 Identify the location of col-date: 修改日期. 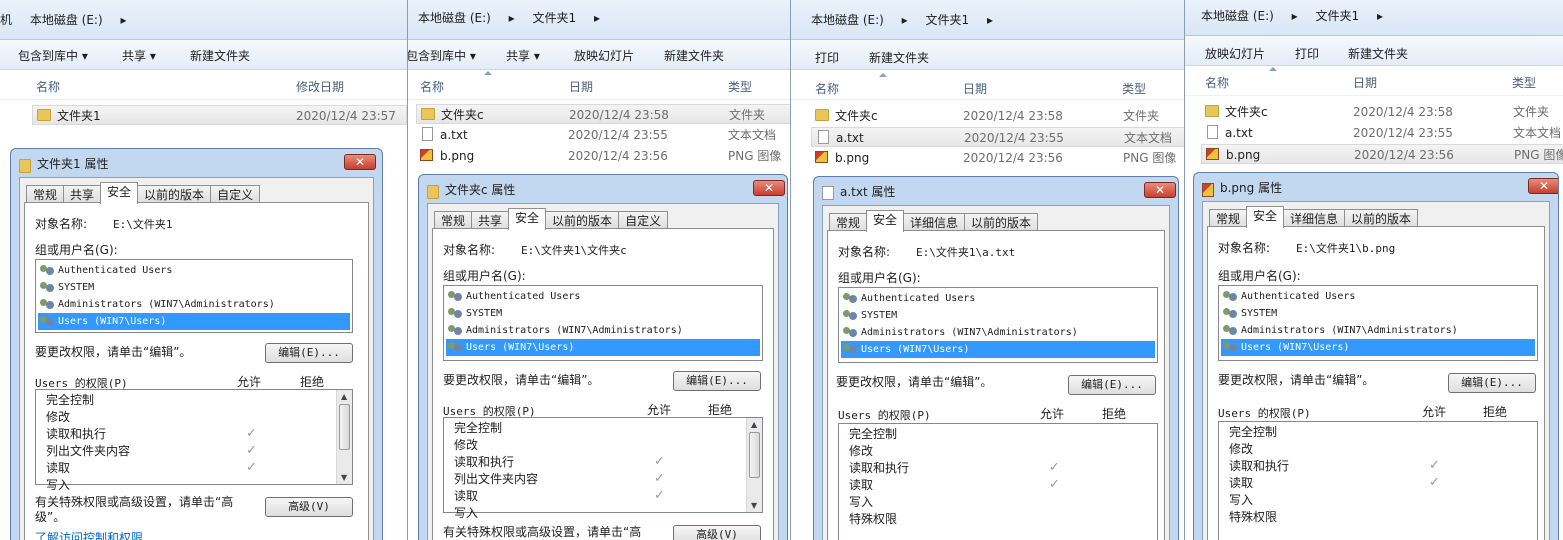
(320, 86).